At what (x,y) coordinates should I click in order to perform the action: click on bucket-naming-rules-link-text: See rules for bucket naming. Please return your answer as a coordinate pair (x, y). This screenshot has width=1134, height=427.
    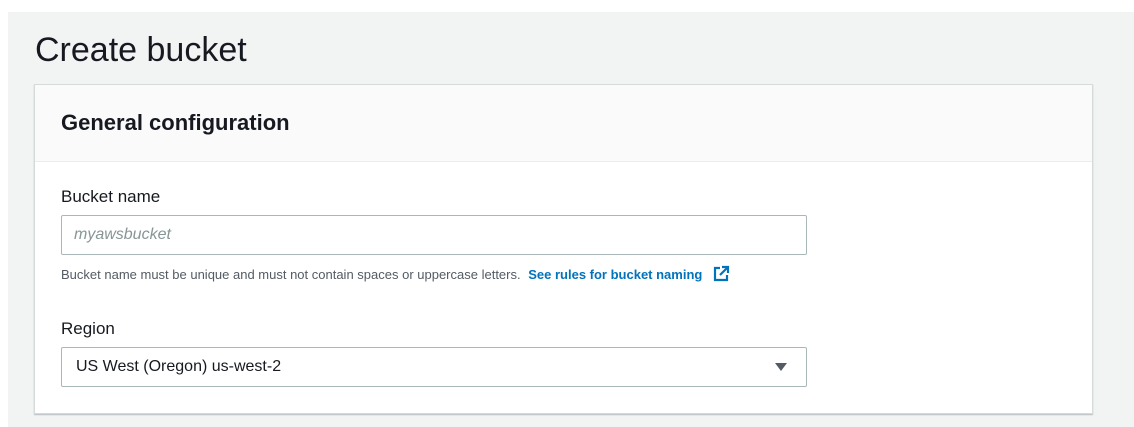
    Looking at the image, I should click on (615, 274).